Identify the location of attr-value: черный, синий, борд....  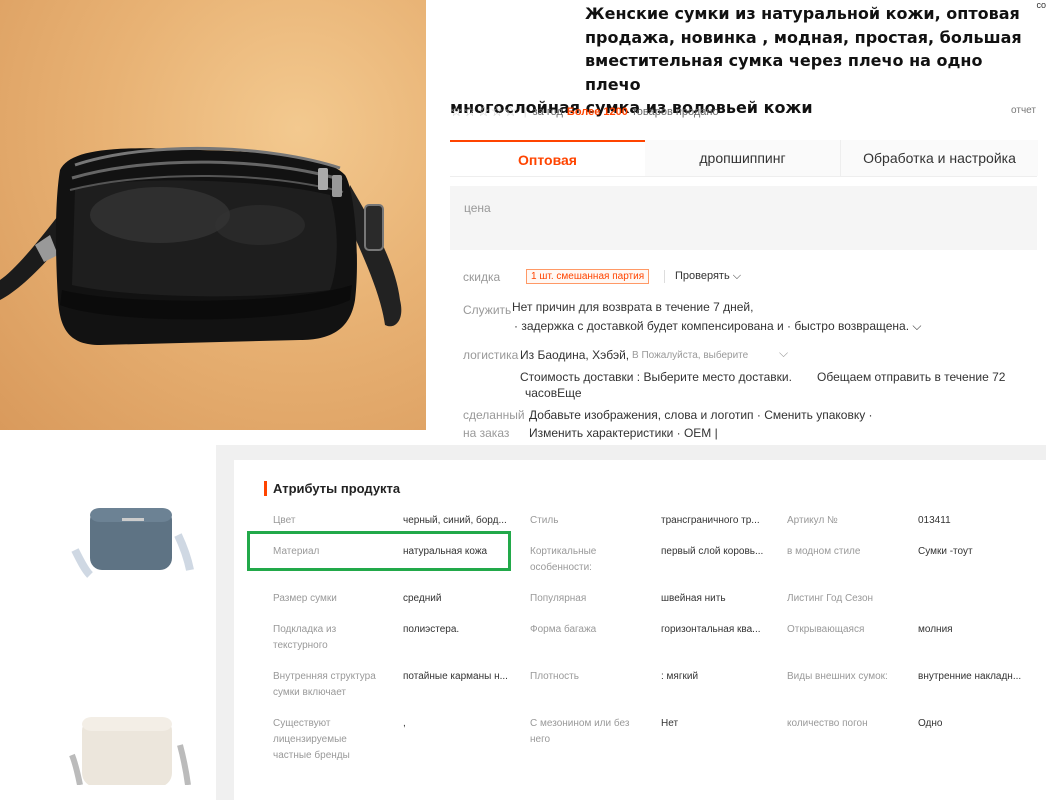
(455, 520).